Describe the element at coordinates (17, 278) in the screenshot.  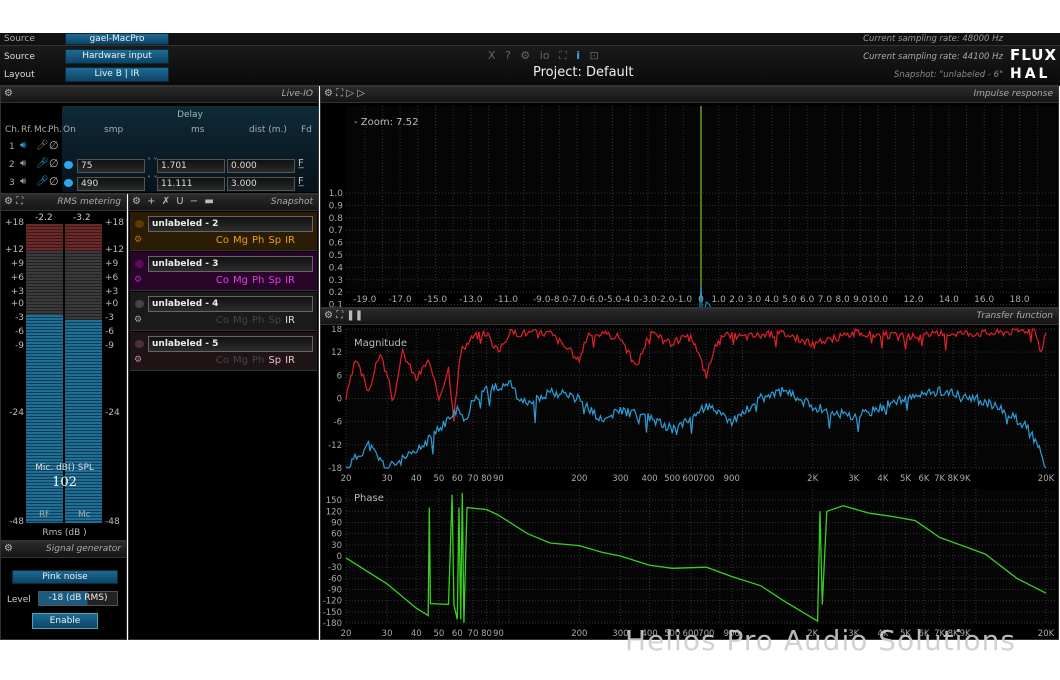
I see `scale-label-left: +6` at that location.